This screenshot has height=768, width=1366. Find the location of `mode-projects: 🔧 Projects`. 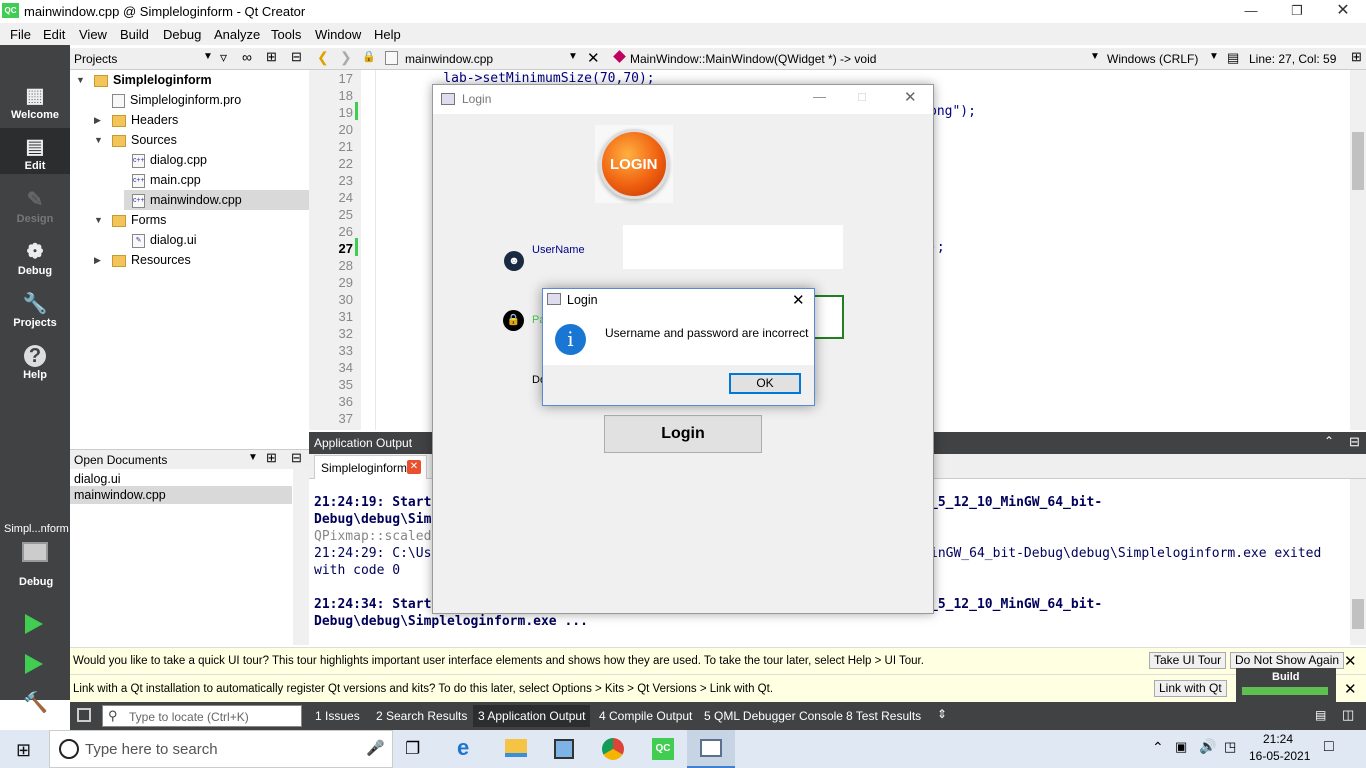

mode-projects: 🔧 Projects is located at coordinates (35, 310).